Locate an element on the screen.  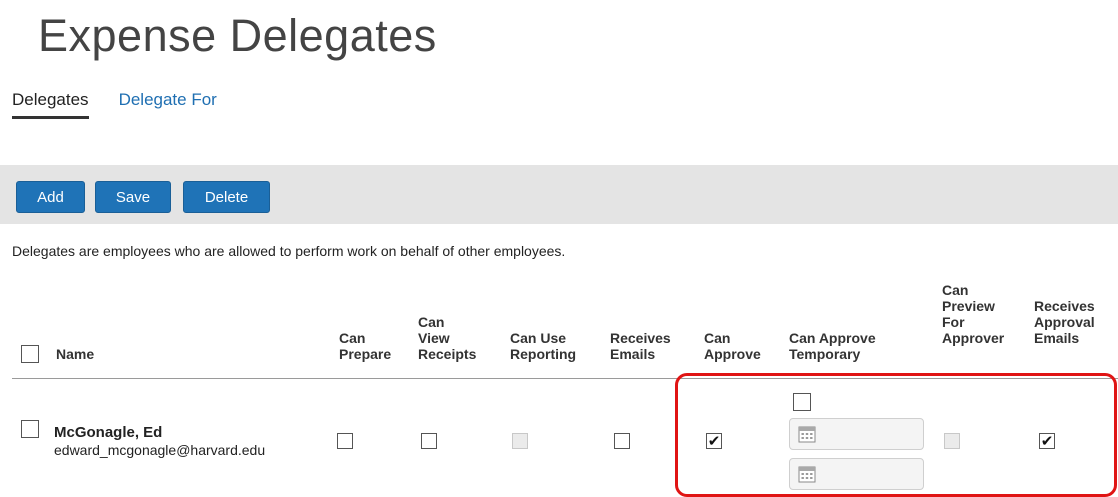
add-button: Add is located at coordinates (50, 197).